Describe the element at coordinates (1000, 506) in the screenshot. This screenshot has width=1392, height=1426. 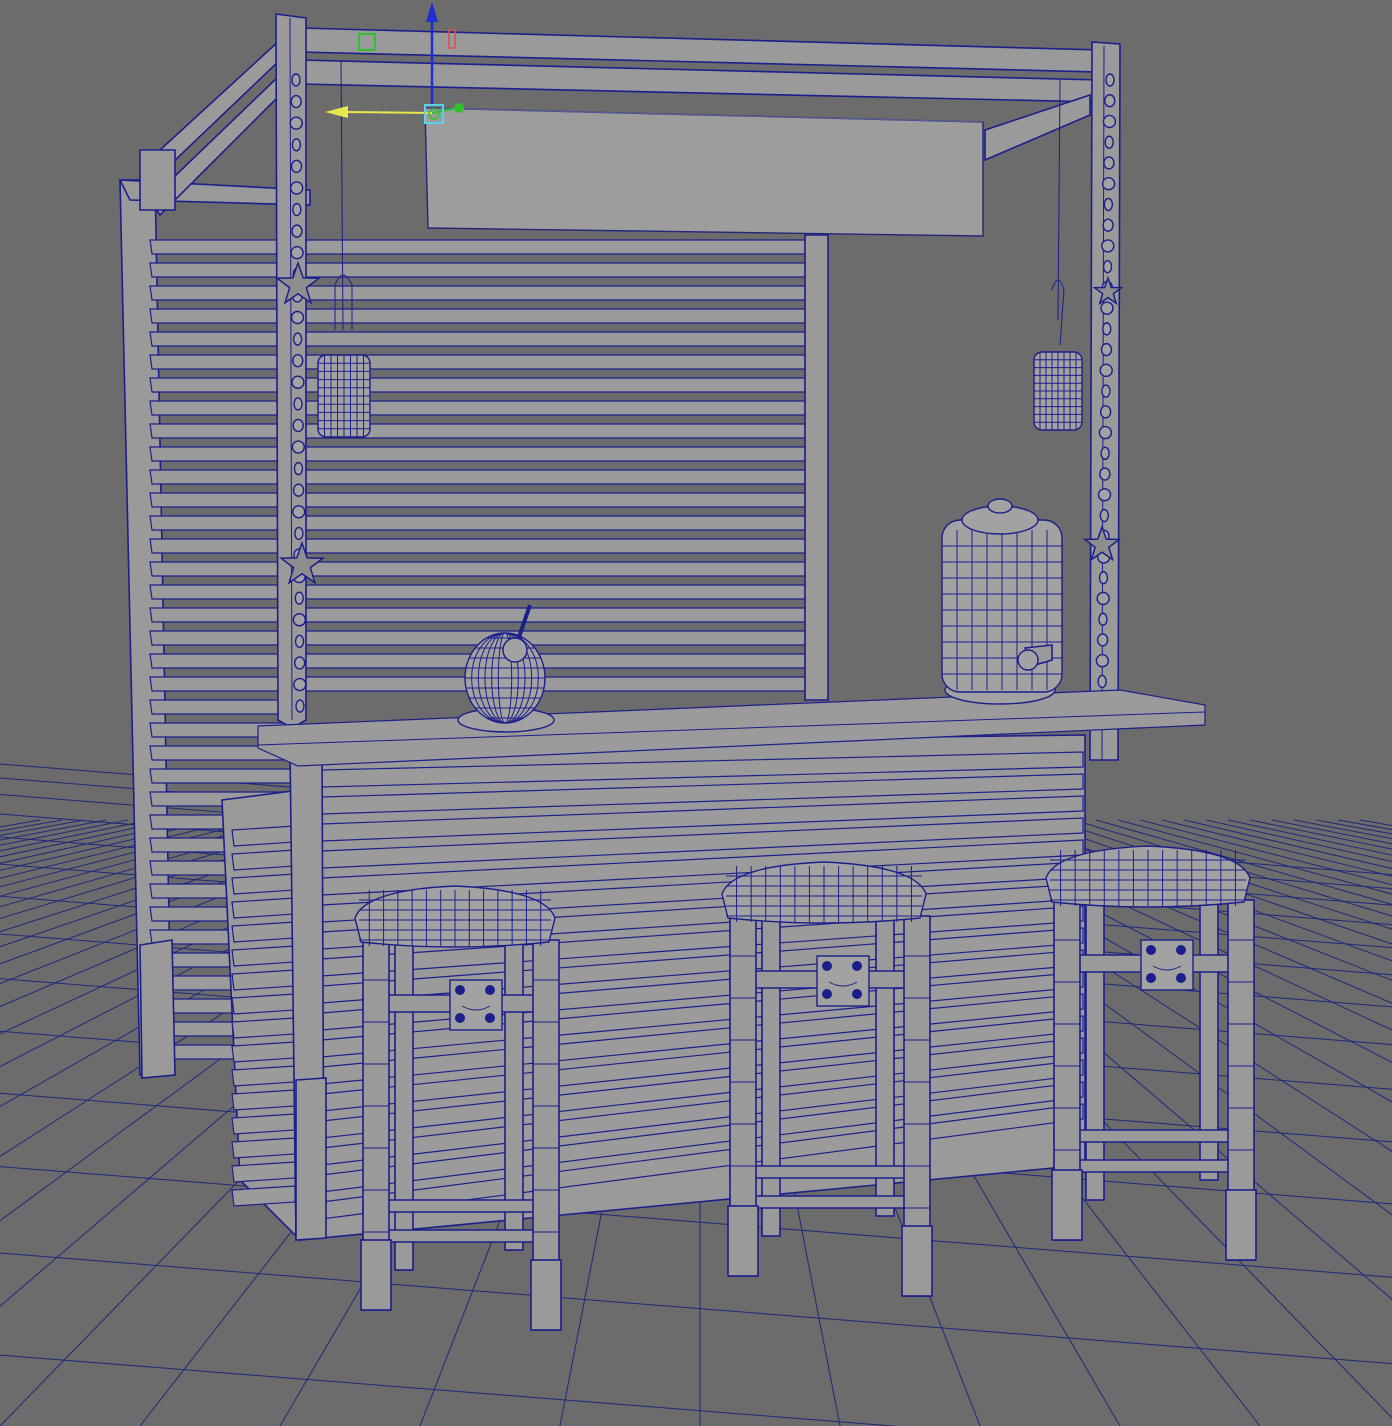
I see `dispenser-knob` at that location.